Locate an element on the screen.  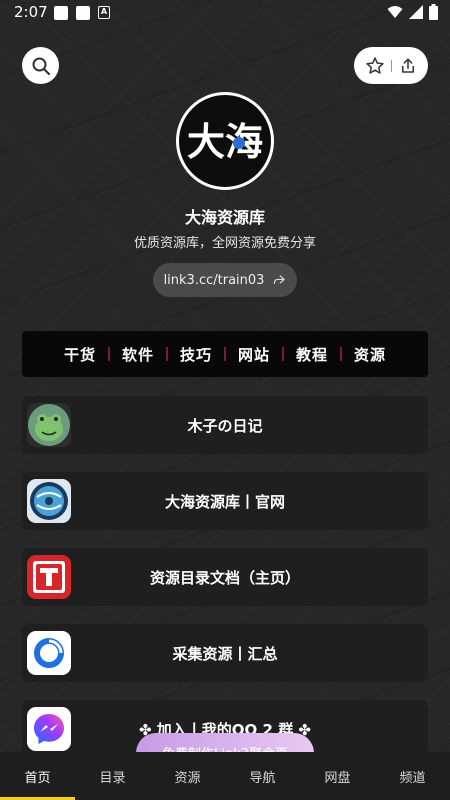
star-icon is located at coordinates (375, 66).